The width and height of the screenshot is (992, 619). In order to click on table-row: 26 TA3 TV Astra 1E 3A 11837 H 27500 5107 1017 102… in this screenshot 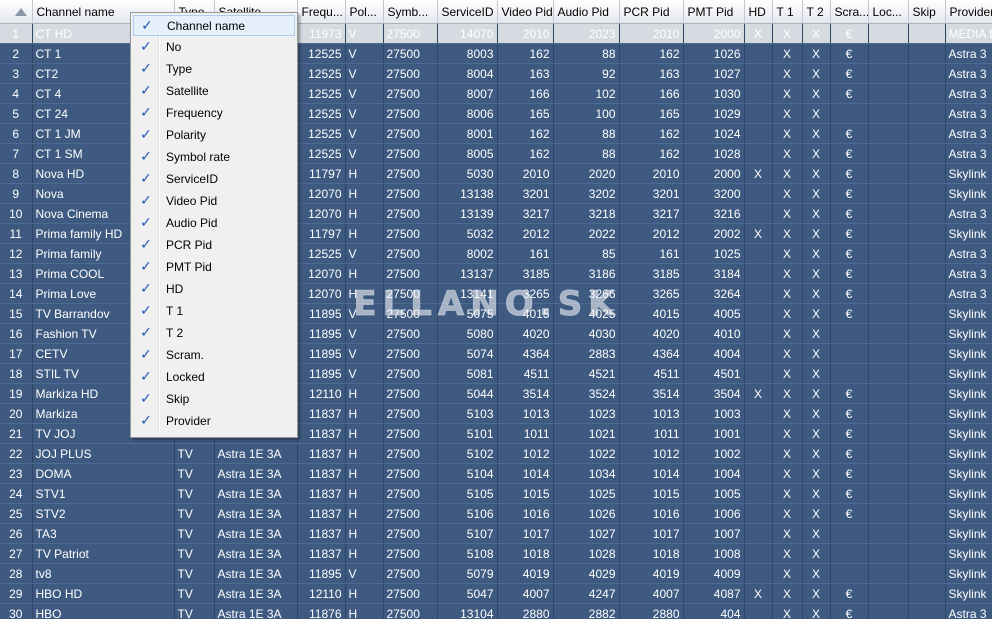, I will do `click(496, 533)`.